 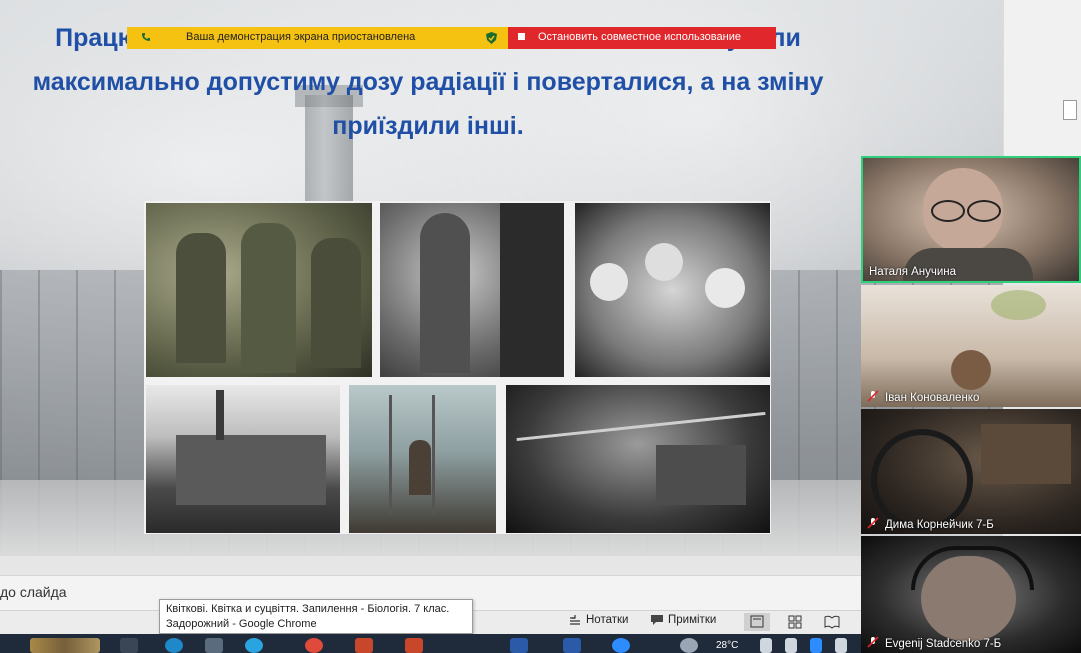 I want to click on photo-reactor-building, so click(x=243, y=459).